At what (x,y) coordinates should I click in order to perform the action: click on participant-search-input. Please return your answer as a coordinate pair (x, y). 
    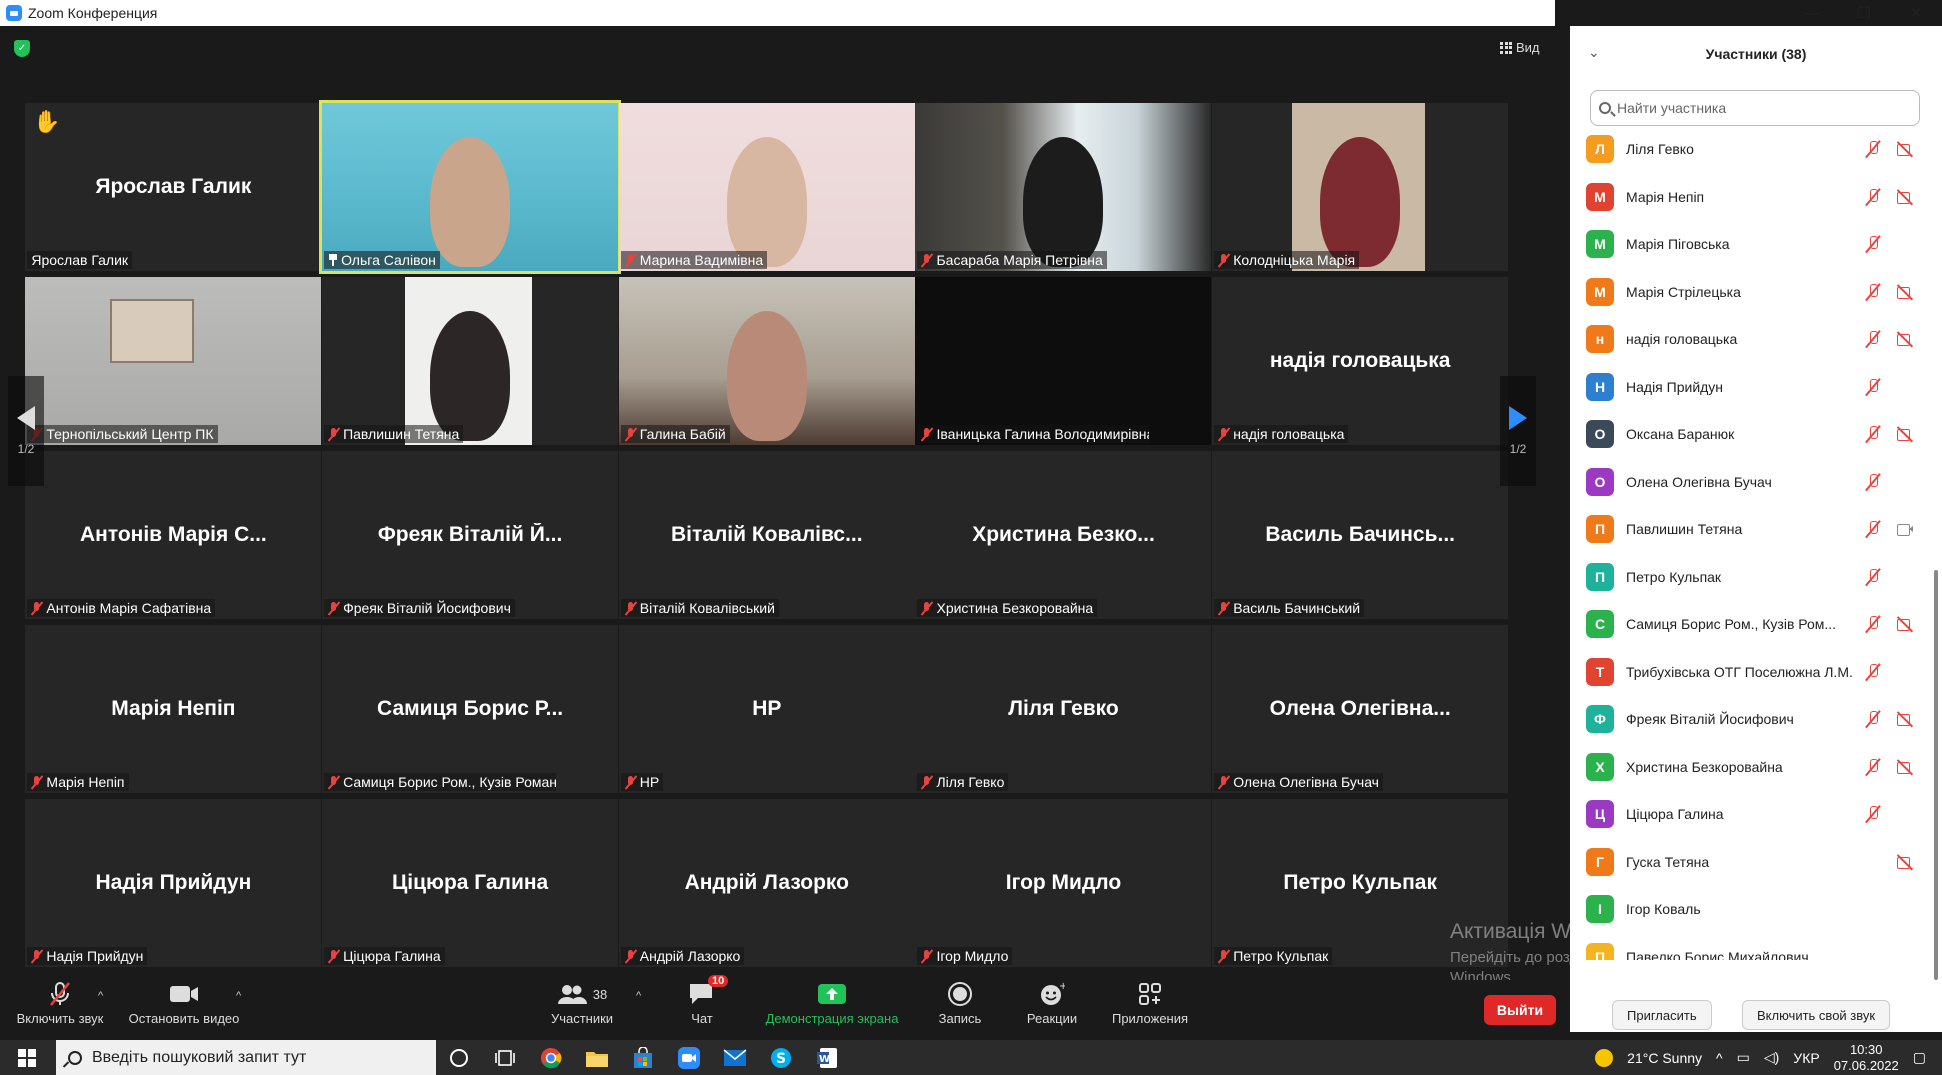
    Looking at the image, I should click on (1757, 108).